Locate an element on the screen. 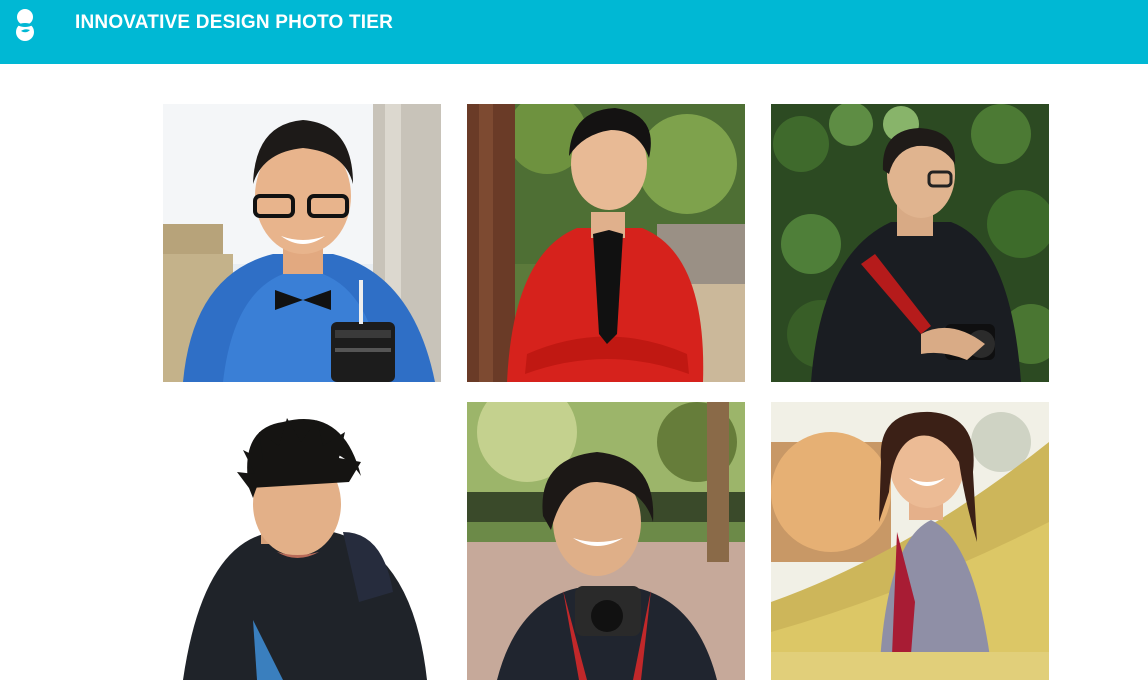 This screenshot has width=1148, height=680. photo-portrait-white-background is located at coordinates (302, 541).